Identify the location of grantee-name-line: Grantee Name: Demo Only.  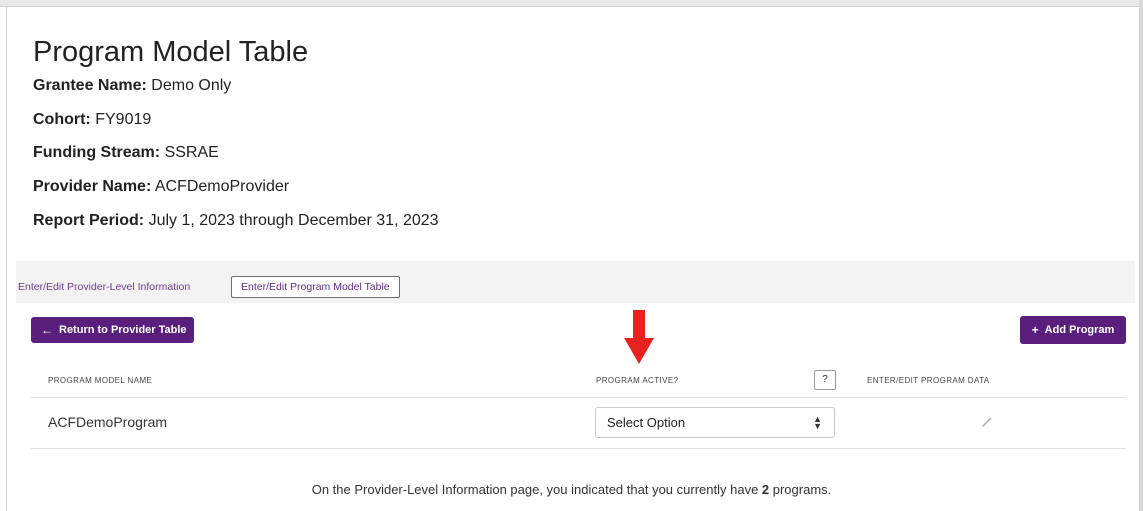
(132, 86).